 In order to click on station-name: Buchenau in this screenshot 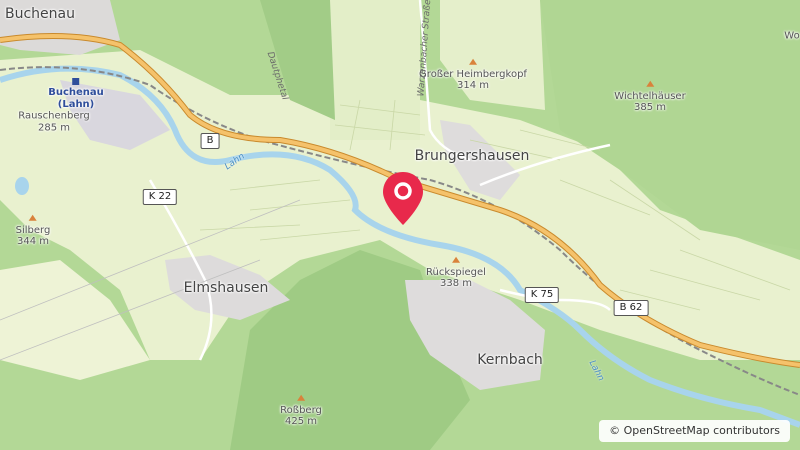, I will do `click(76, 92)`.